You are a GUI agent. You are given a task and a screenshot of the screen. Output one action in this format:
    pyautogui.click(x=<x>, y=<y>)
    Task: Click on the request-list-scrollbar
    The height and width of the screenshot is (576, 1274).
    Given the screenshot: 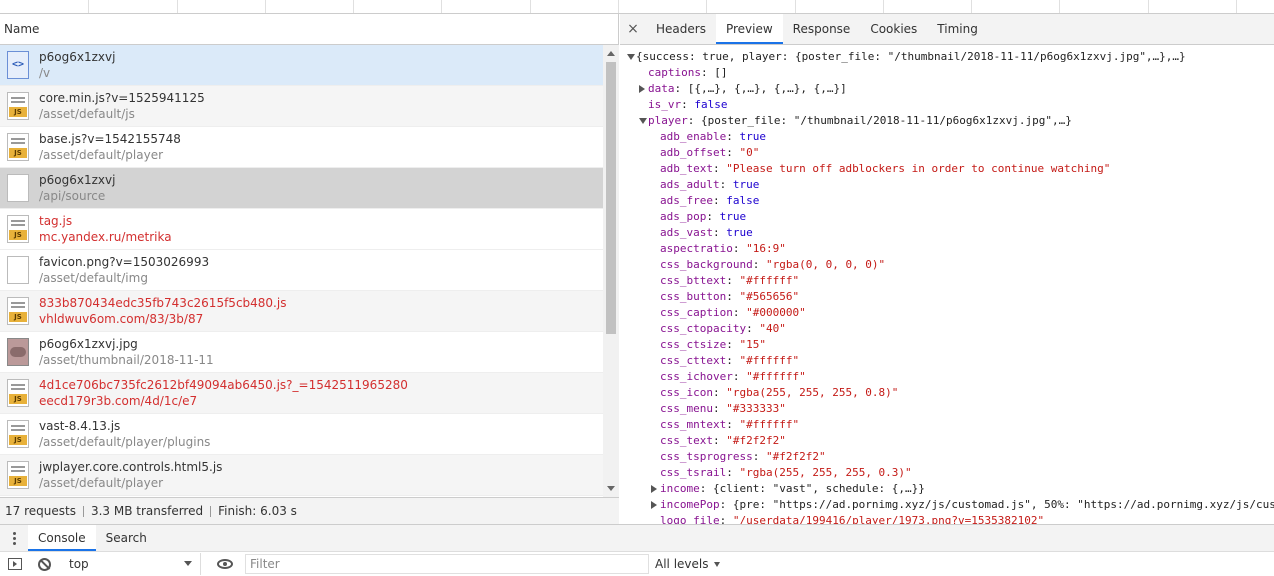 What is the action you would take?
    pyautogui.click(x=611, y=271)
    